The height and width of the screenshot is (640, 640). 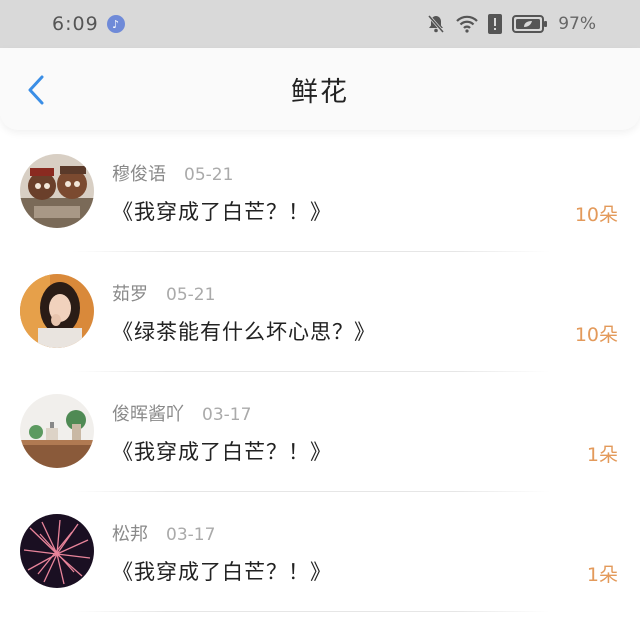 What do you see at coordinates (511, 24) in the screenshot?
I see `status-right: 97%` at bounding box center [511, 24].